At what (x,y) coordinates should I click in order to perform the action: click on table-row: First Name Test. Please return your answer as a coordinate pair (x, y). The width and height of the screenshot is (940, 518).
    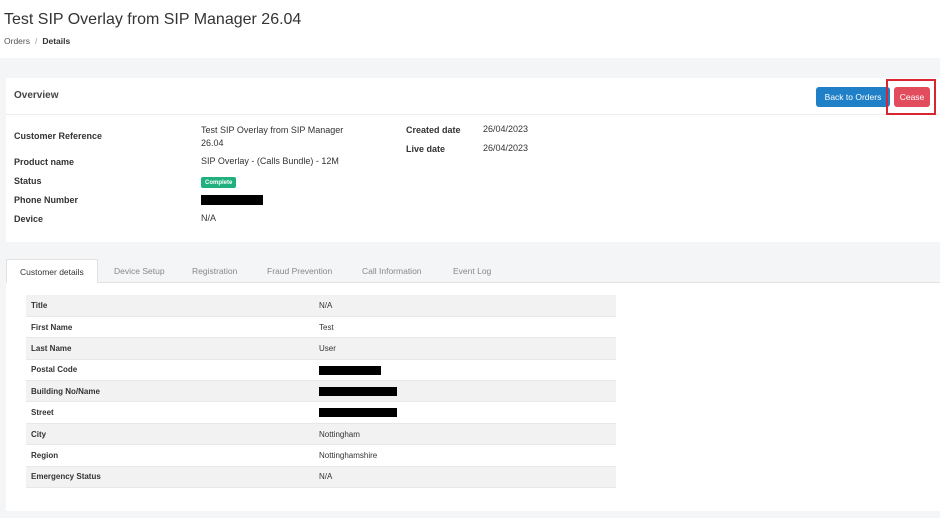
    Looking at the image, I should click on (321, 327).